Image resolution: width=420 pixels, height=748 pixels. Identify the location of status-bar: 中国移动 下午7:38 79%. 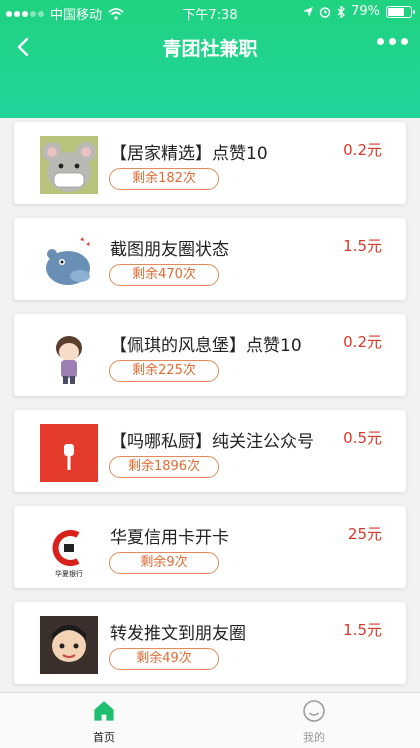
(210, 12).